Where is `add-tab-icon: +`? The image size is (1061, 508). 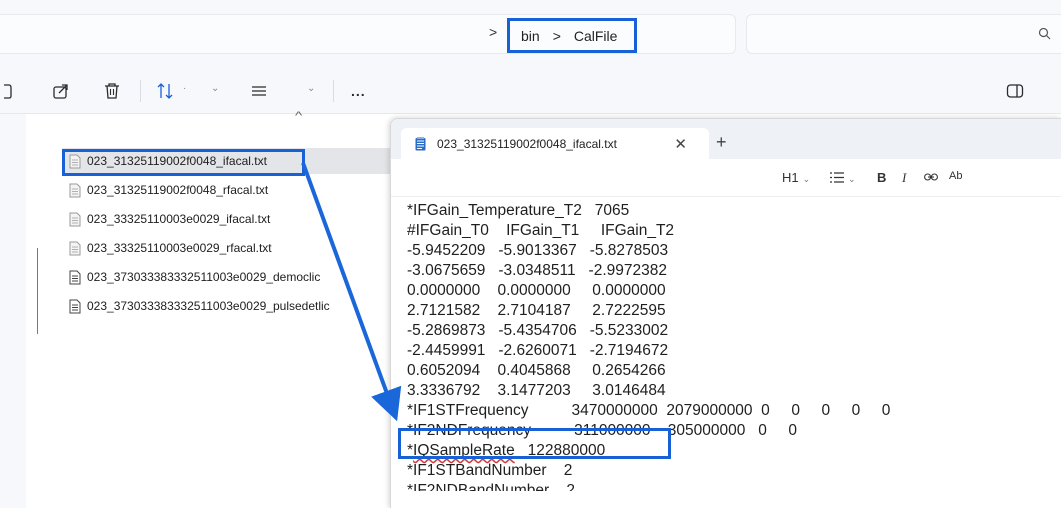 add-tab-icon: + is located at coordinates (721, 142).